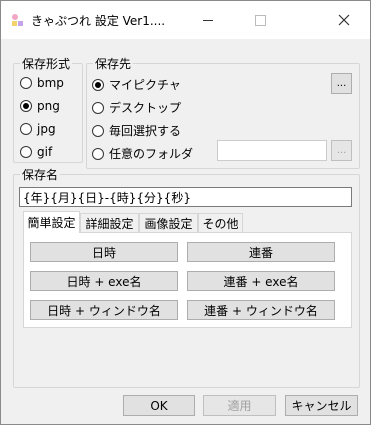 The width and height of the screenshot is (371, 425). I want to click on custom-folder-input, so click(272, 150).